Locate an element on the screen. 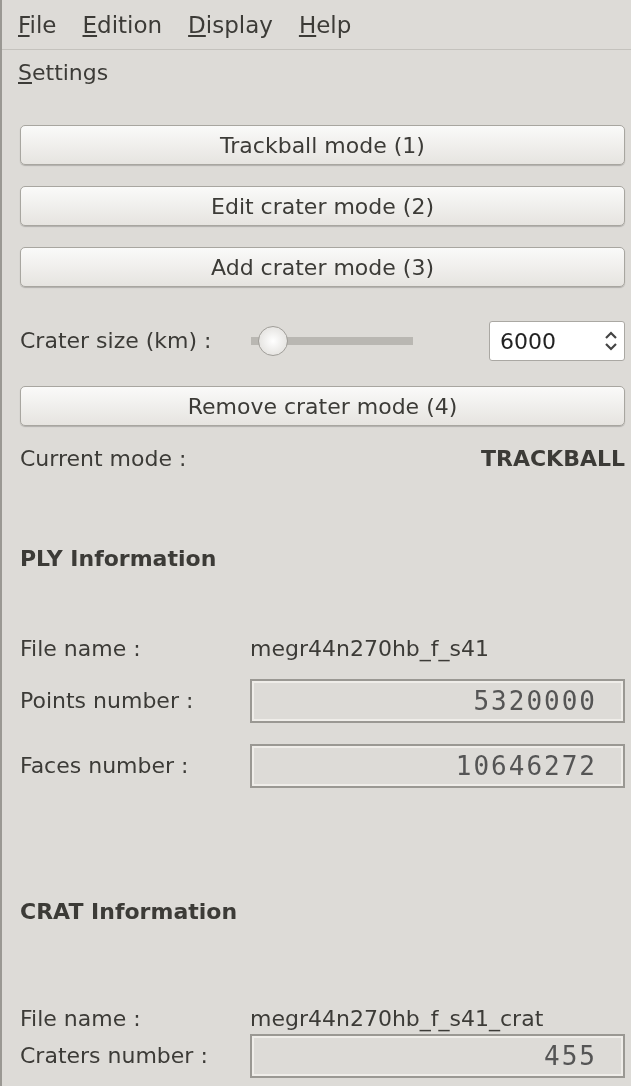  section-heading: CRAT Information is located at coordinates (129, 912).